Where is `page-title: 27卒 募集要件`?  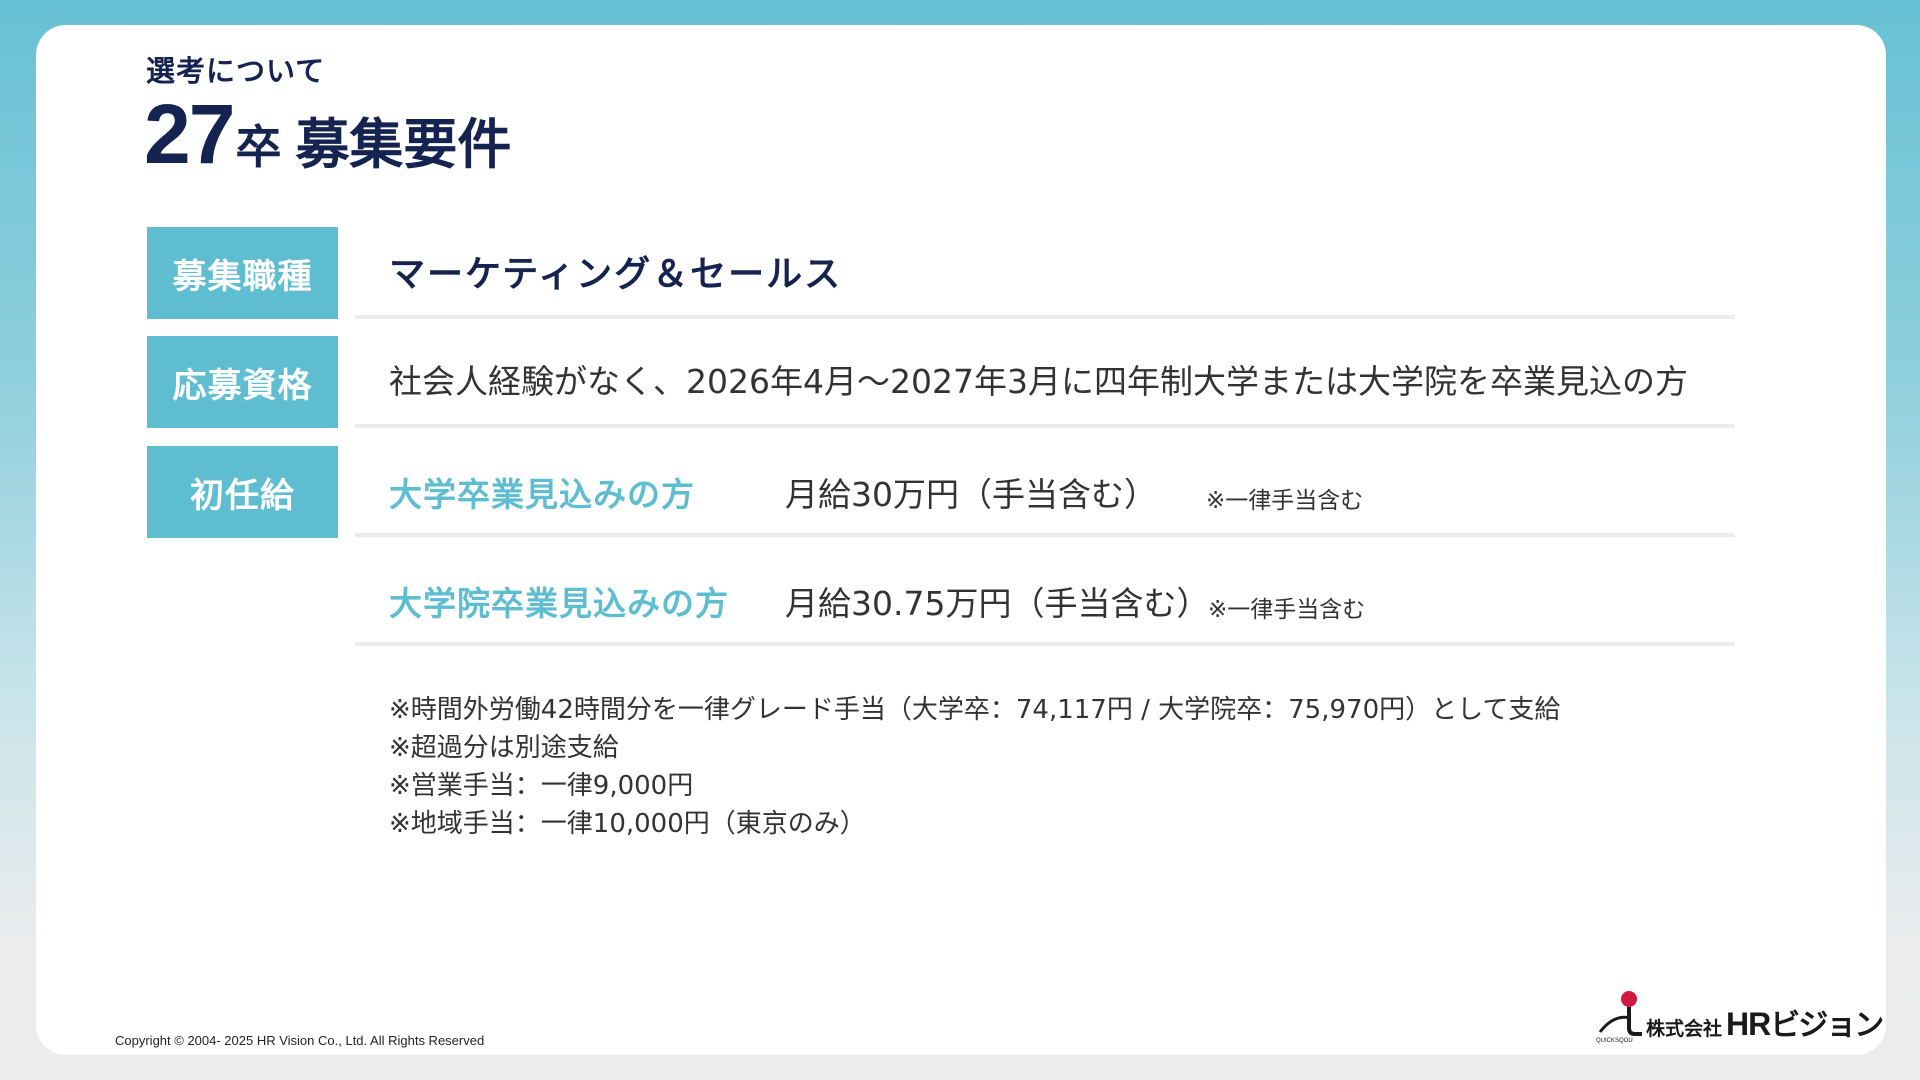 page-title: 27卒 募集要件 is located at coordinates (327, 134).